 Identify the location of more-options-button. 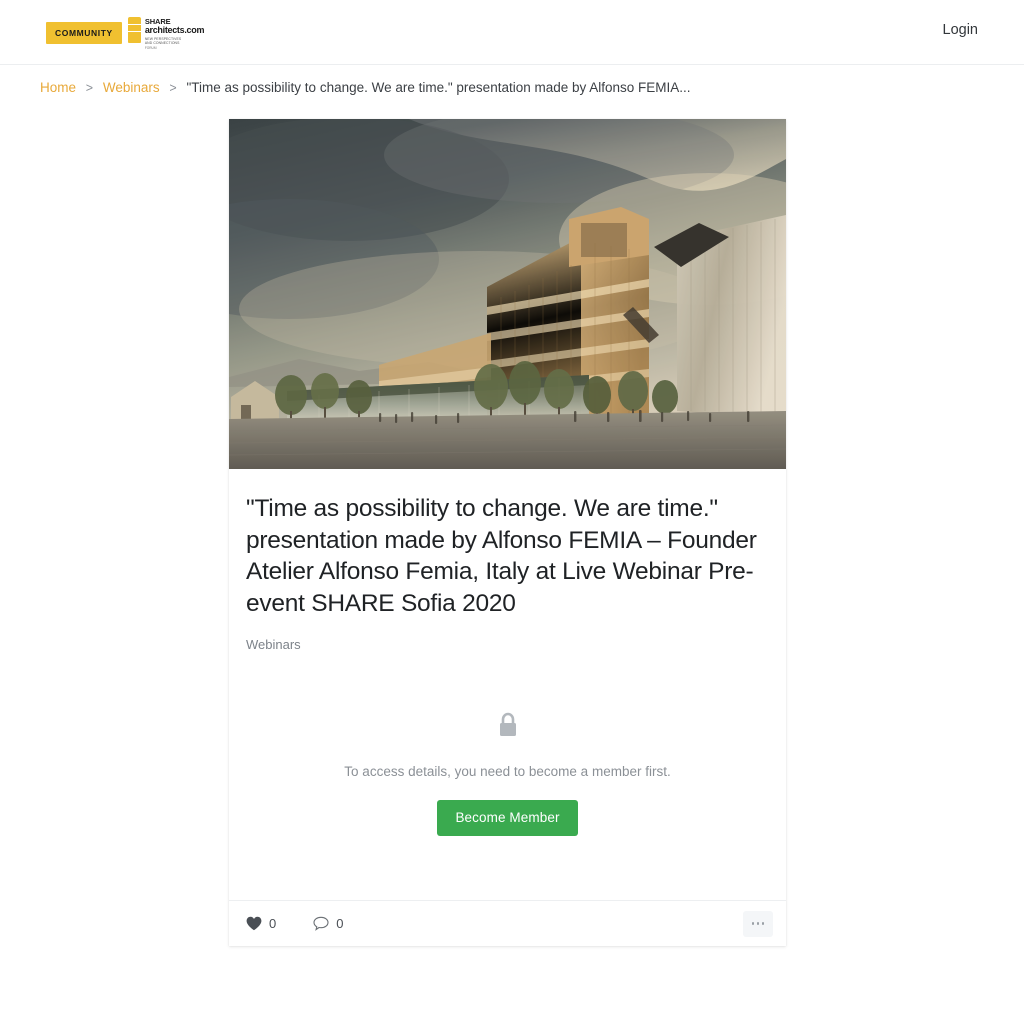
(758, 923).